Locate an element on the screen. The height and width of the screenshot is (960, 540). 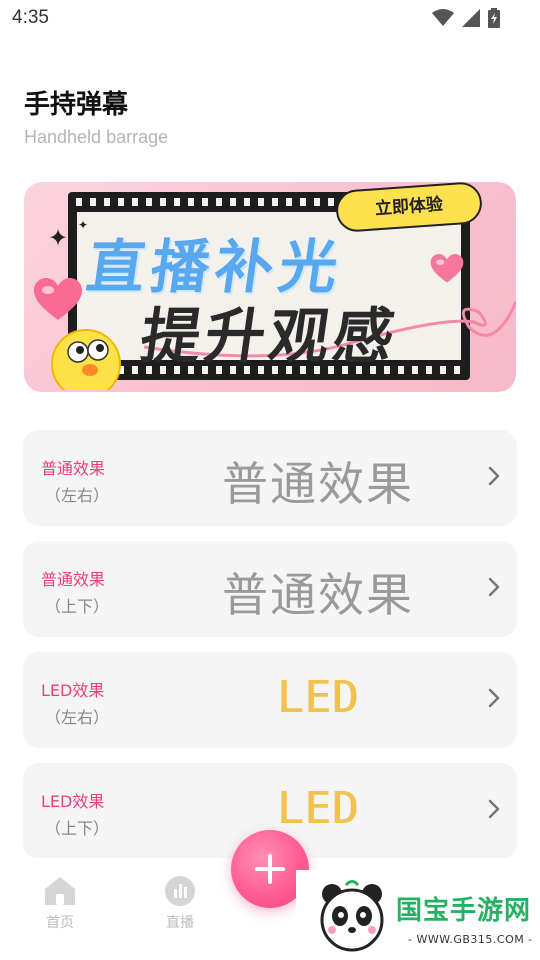
chick-mascot-icon is located at coordinates (86, 359).